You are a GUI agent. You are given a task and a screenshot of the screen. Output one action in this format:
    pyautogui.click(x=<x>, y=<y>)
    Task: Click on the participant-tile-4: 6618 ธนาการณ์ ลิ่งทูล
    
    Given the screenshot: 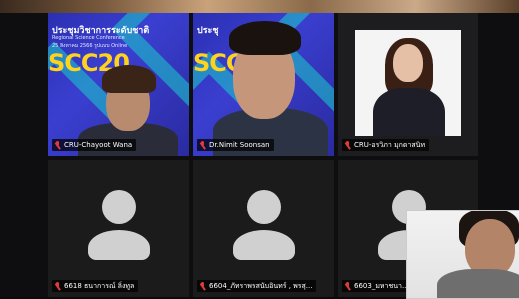 What is the action you would take?
    pyautogui.click(x=118, y=228)
    